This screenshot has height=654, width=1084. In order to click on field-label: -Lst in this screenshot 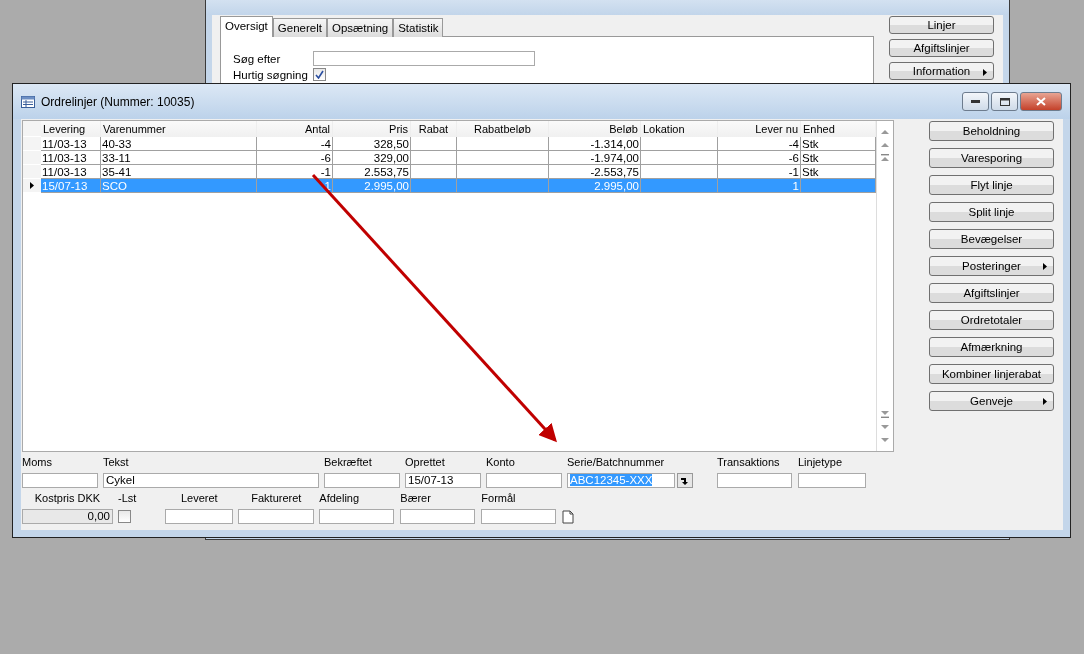, I will do `click(127, 498)`.